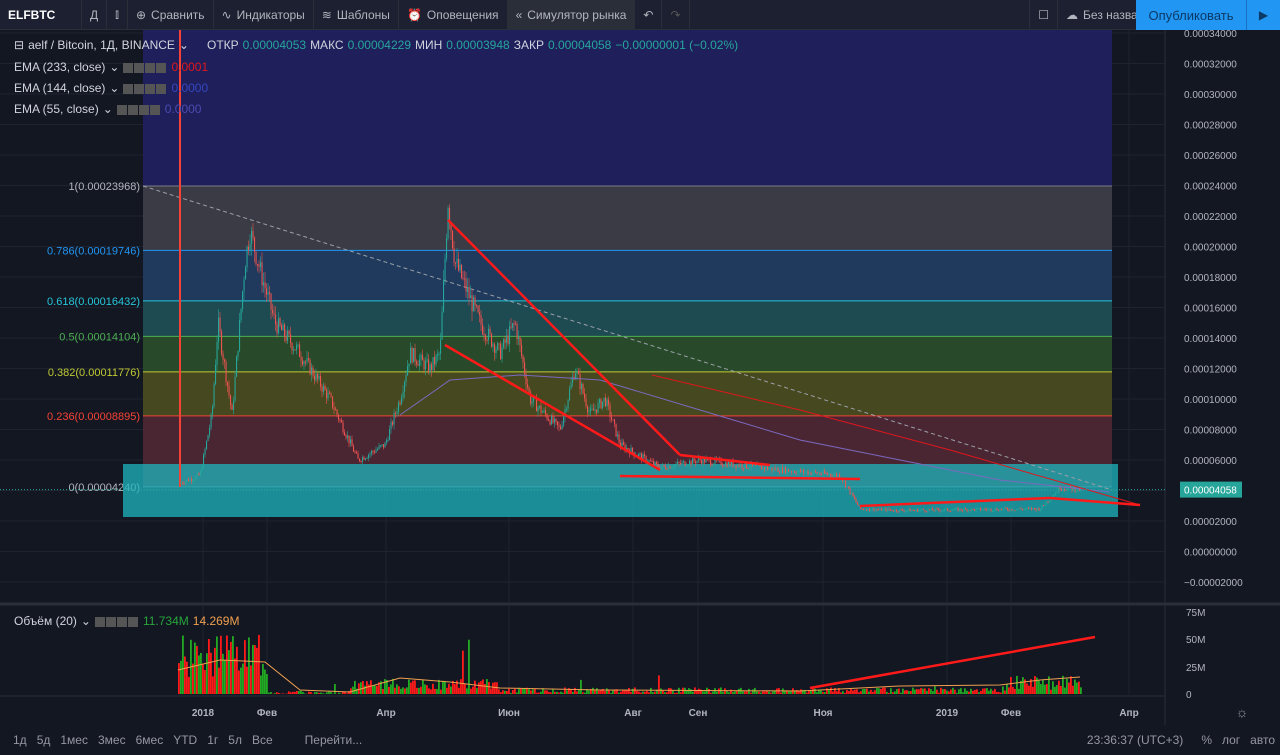 This screenshot has height=755, width=1280. What do you see at coordinates (150, 740) in the screenshot?
I see `range-6m: 6мес` at bounding box center [150, 740].